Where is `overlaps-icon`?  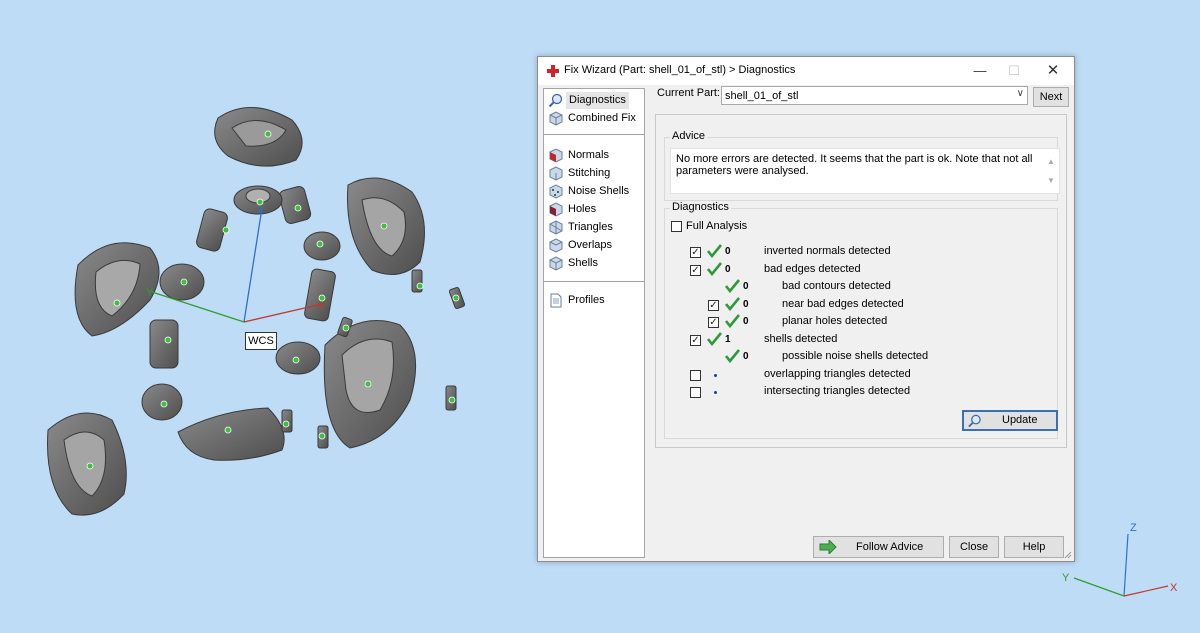 overlaps-icon is located at coordinates (556, 245).